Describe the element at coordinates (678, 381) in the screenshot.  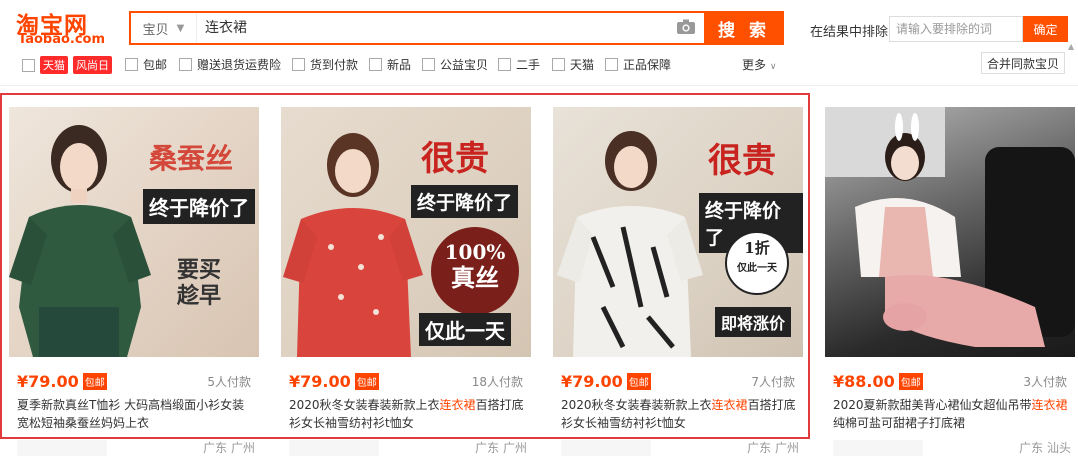
I see `price-row: ¥79.00 包邮 7人付款` at that location.